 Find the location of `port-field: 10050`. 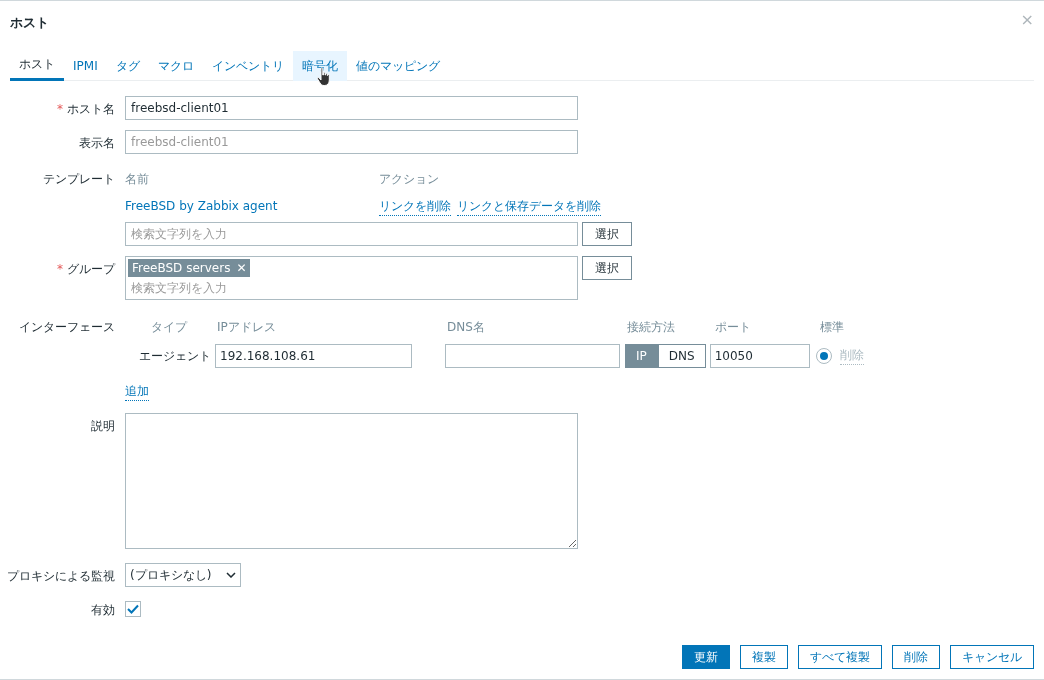

port-field: 10050 is located at coordinates (759, 355).